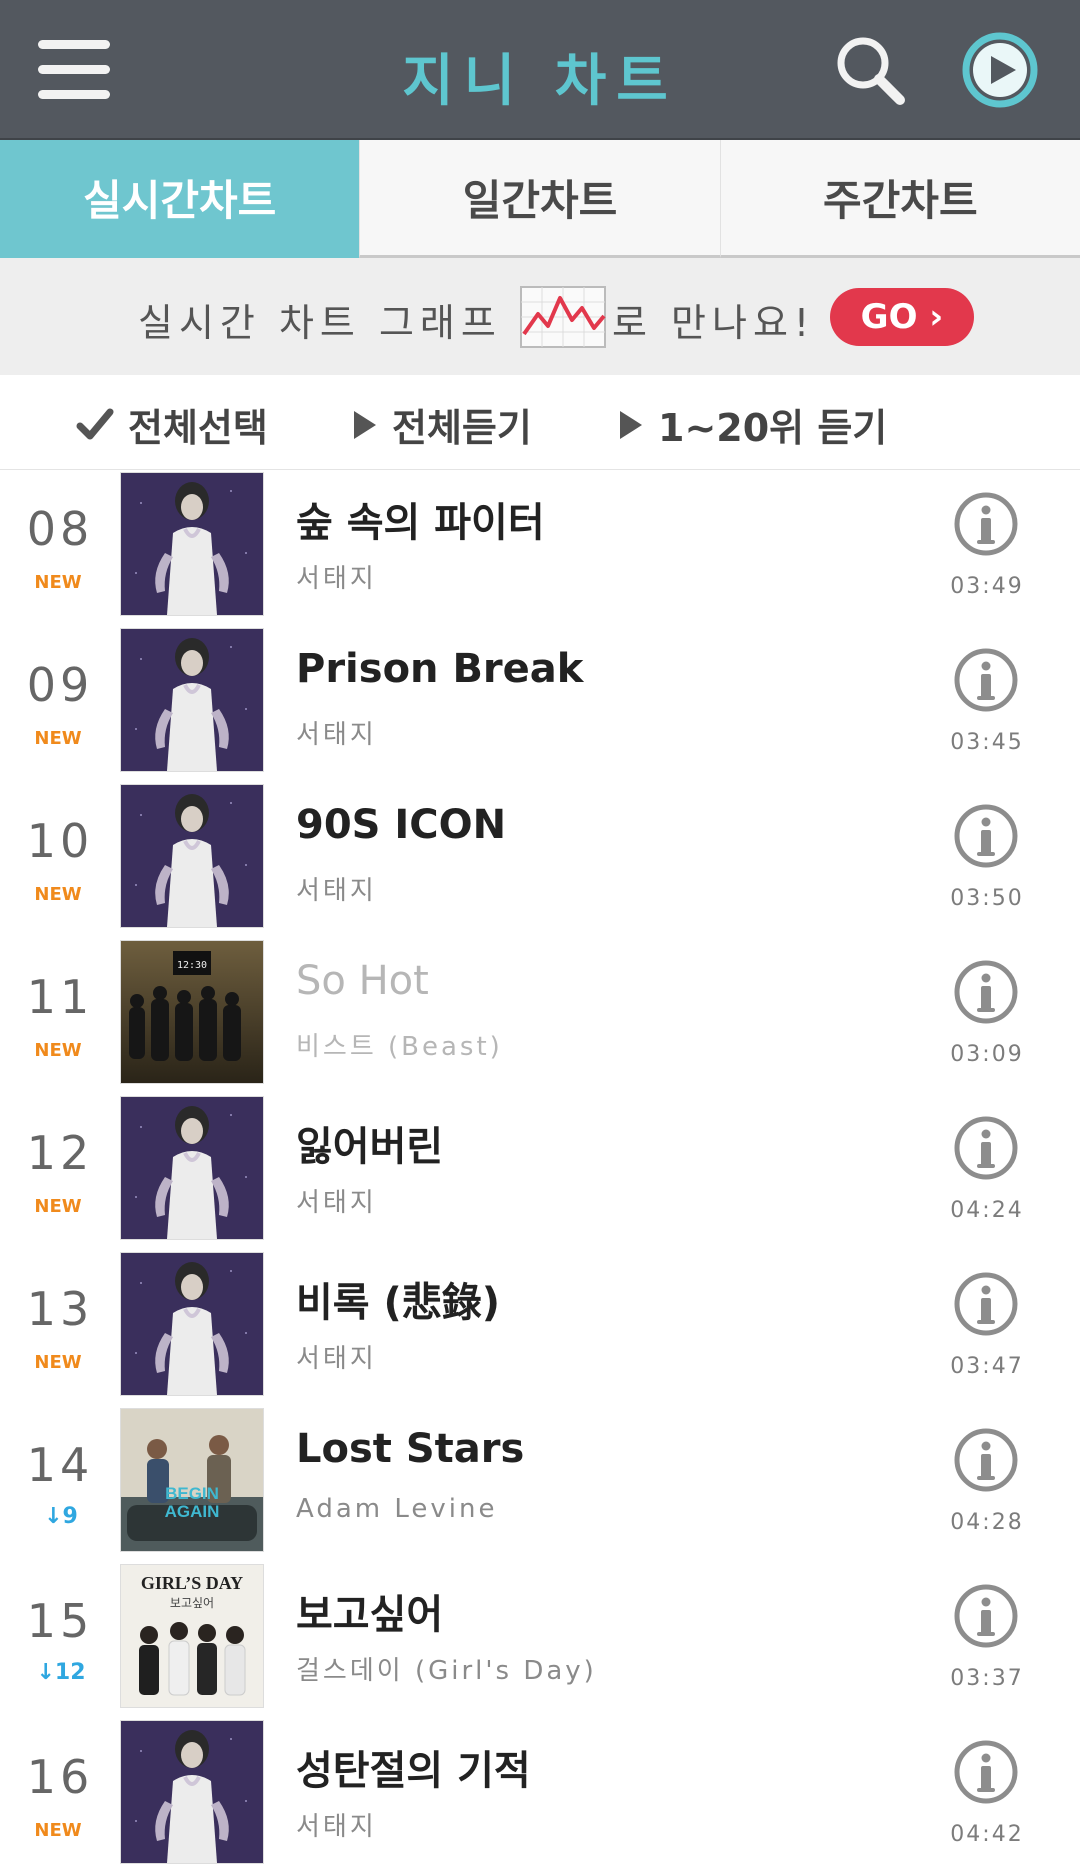 This screenshot has height=1874, width=1080. What do you see at coordinates (540, 860) in the screenshot?
I see `song-row: 10 NEW 90S ICON 서태지 03:50` at bounding box center [540, 860].